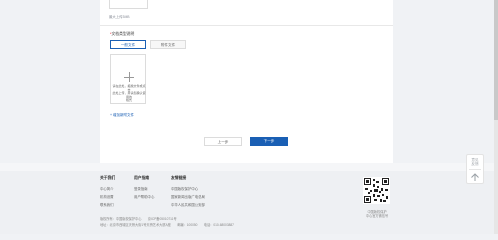 The height and width of the screenshot is (240, 498). I want to click on float-divider, so click(475, 169).